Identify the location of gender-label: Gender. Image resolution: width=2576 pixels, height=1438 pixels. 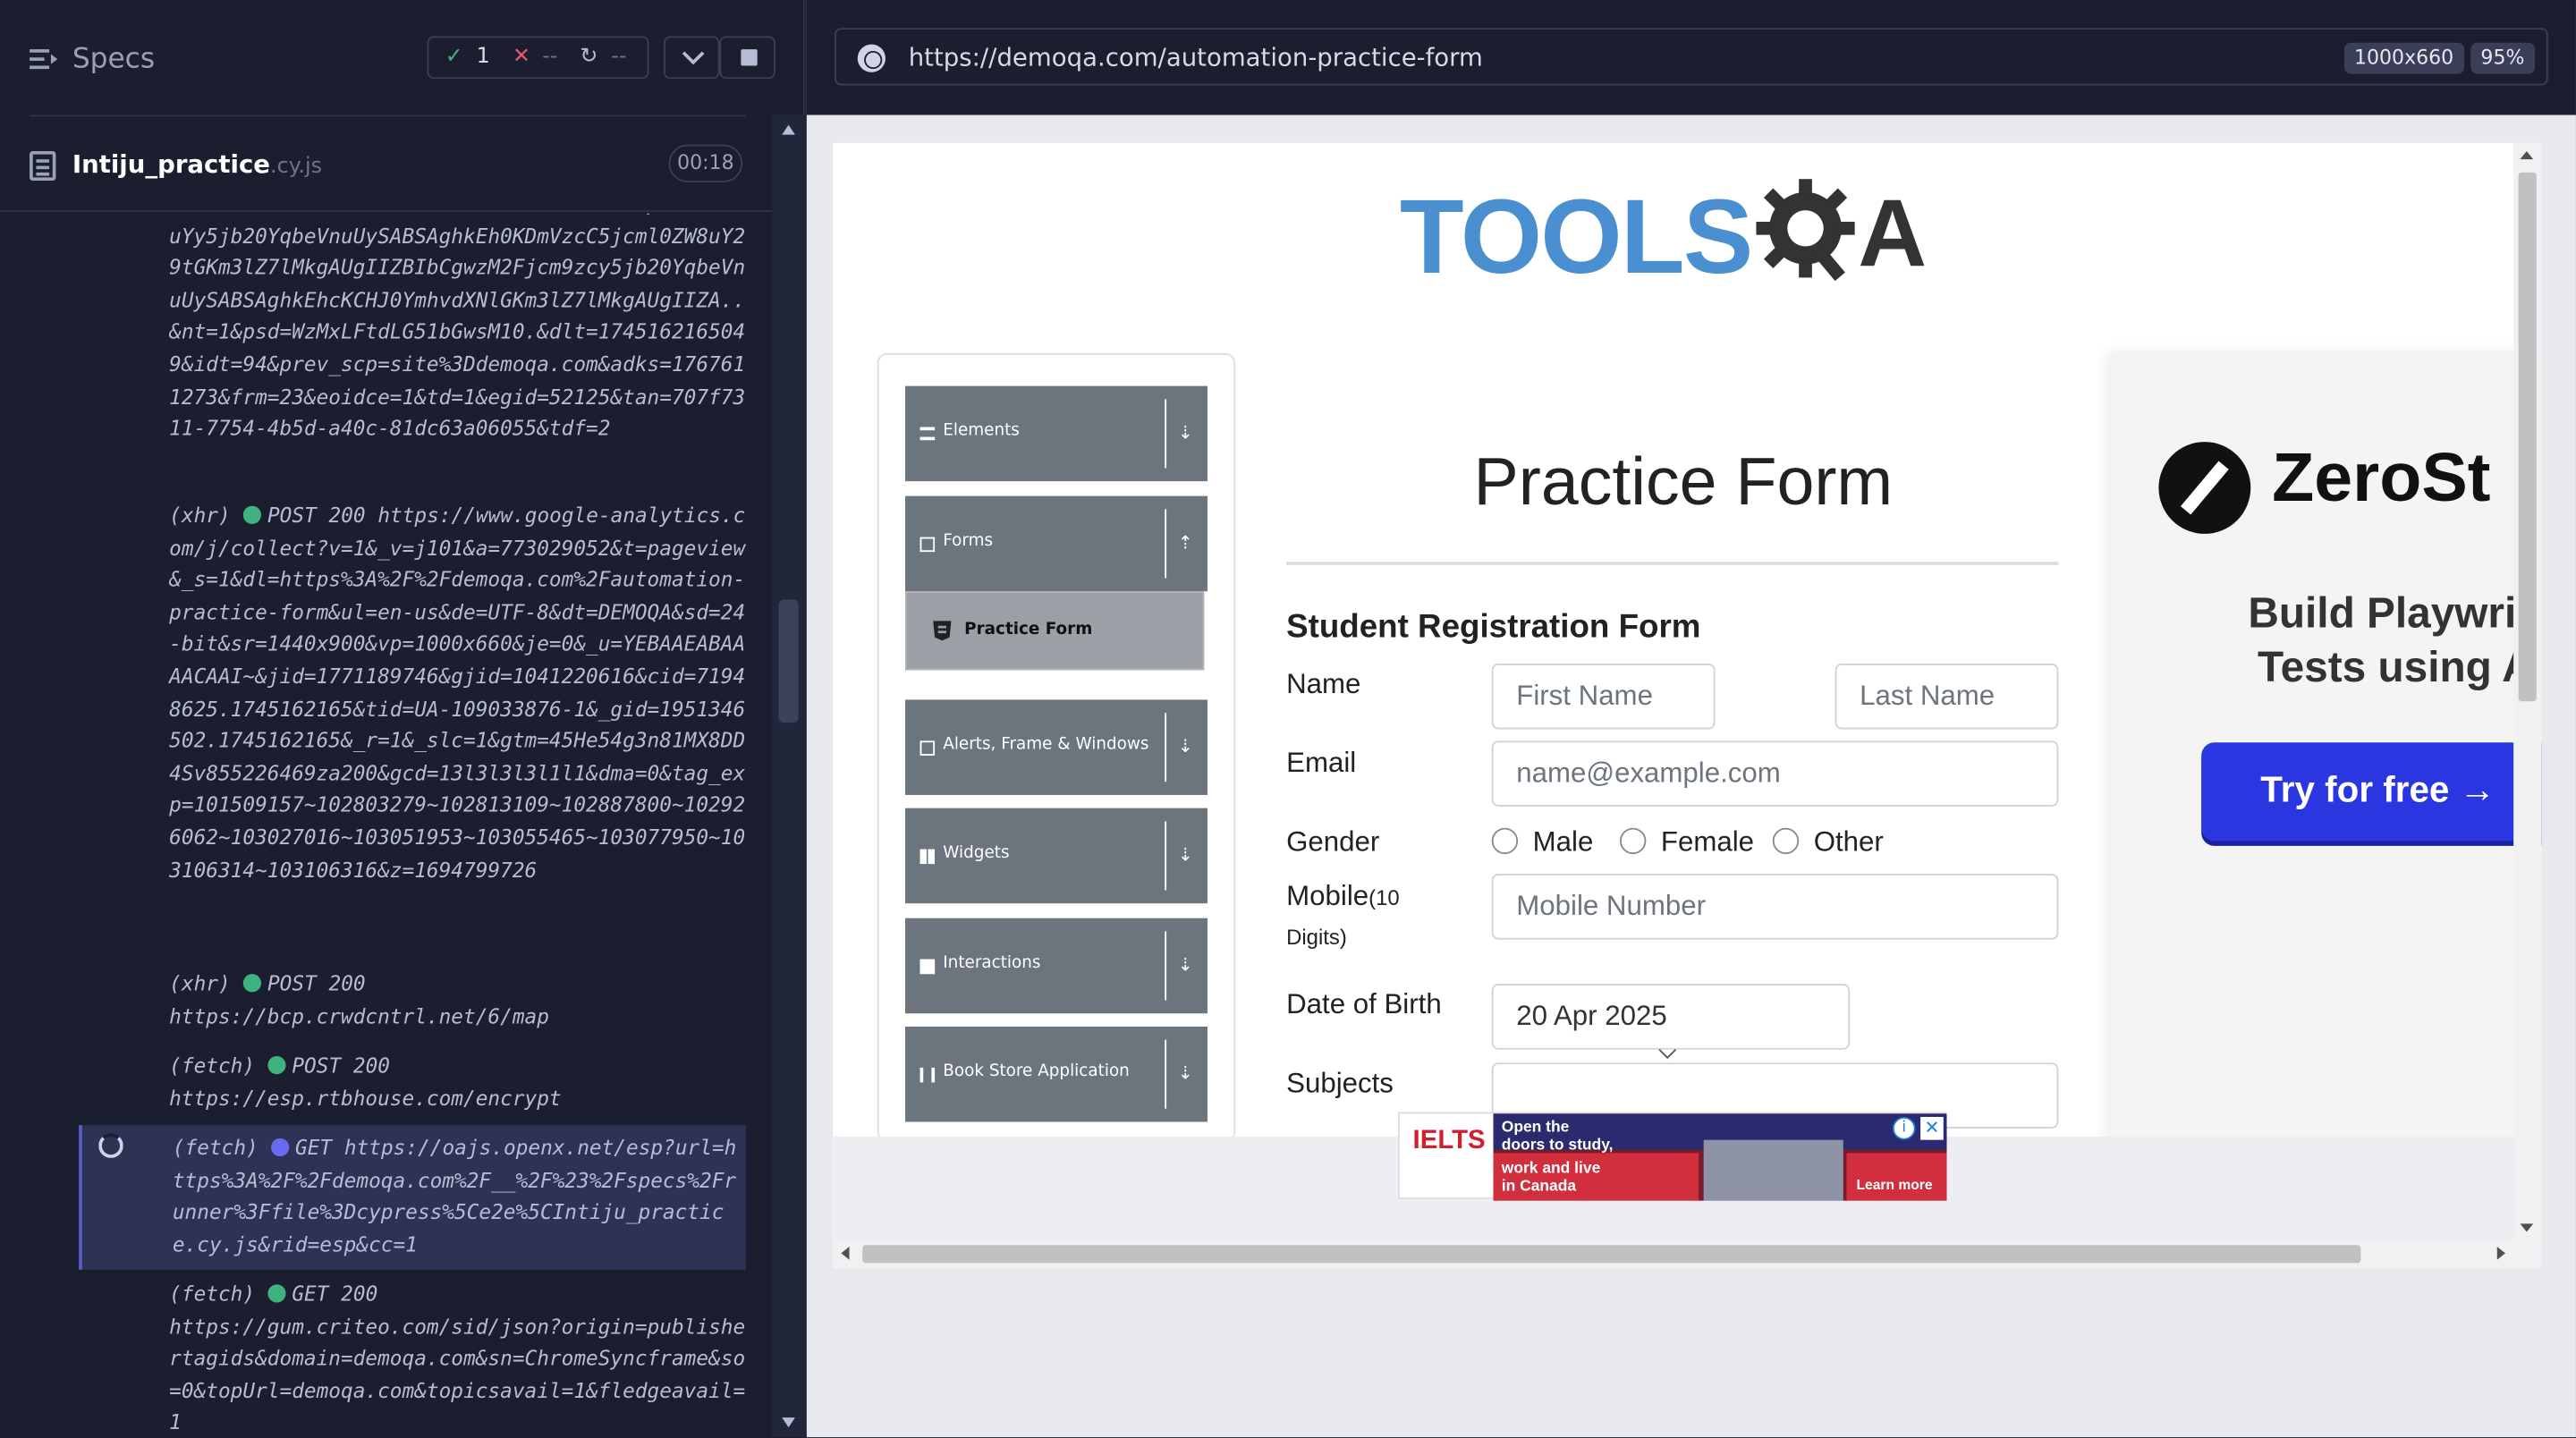
(1333, 841).